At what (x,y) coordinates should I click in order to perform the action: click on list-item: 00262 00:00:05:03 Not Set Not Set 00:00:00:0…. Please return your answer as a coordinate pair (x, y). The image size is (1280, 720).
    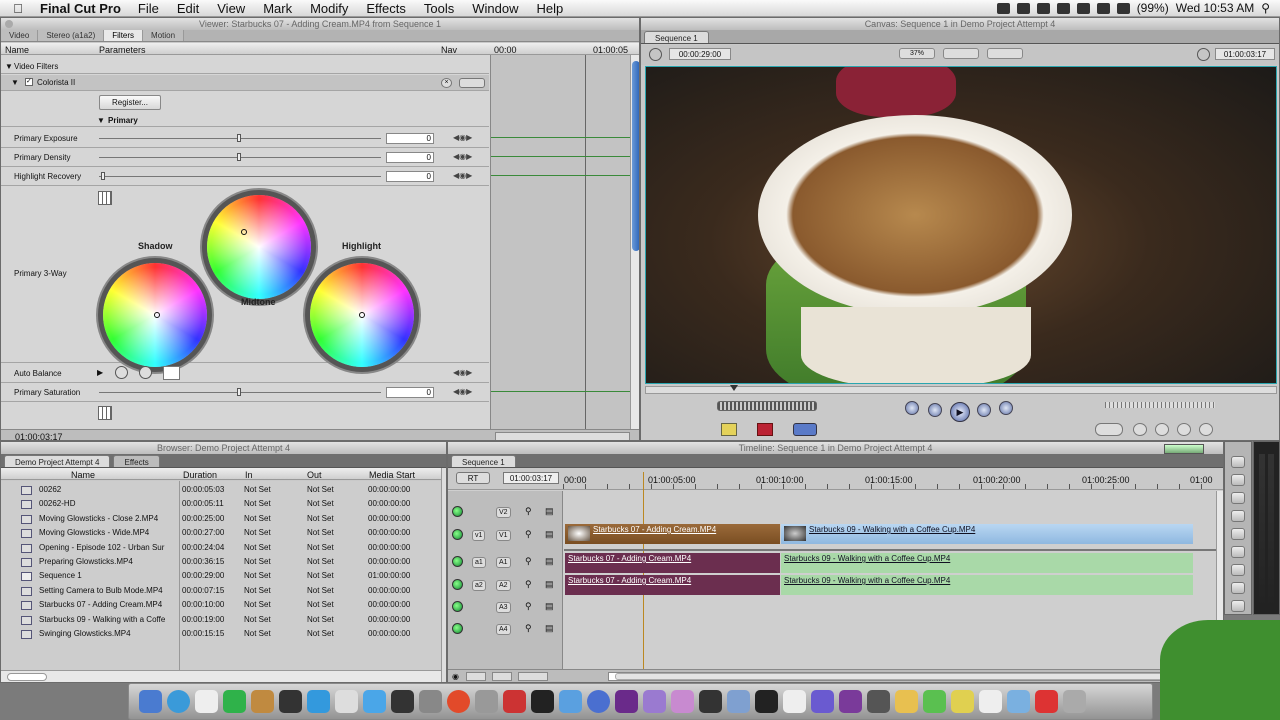
    Looking at the image, I should click on (221, 490).